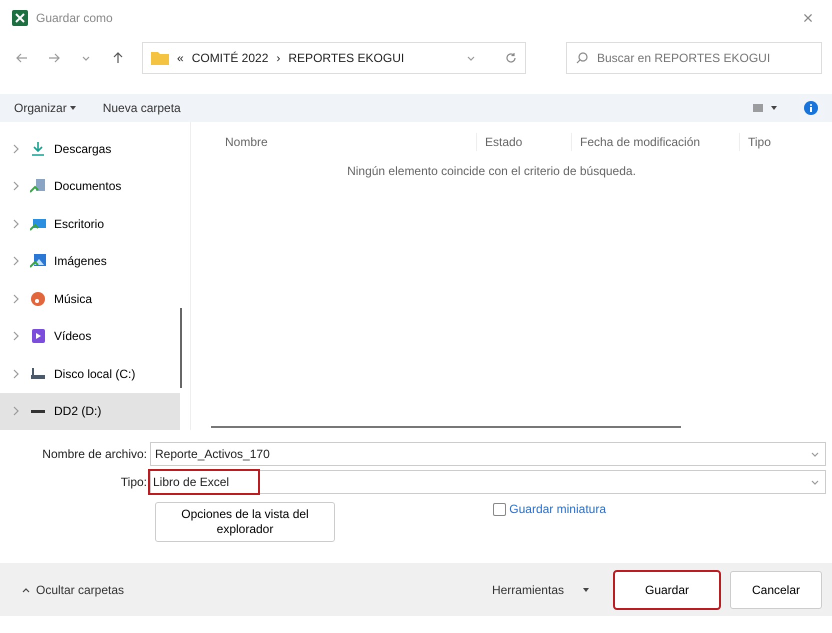  Describe the element at coordinates (38, 298) in the screenshot. I see `music-icon` at that location.